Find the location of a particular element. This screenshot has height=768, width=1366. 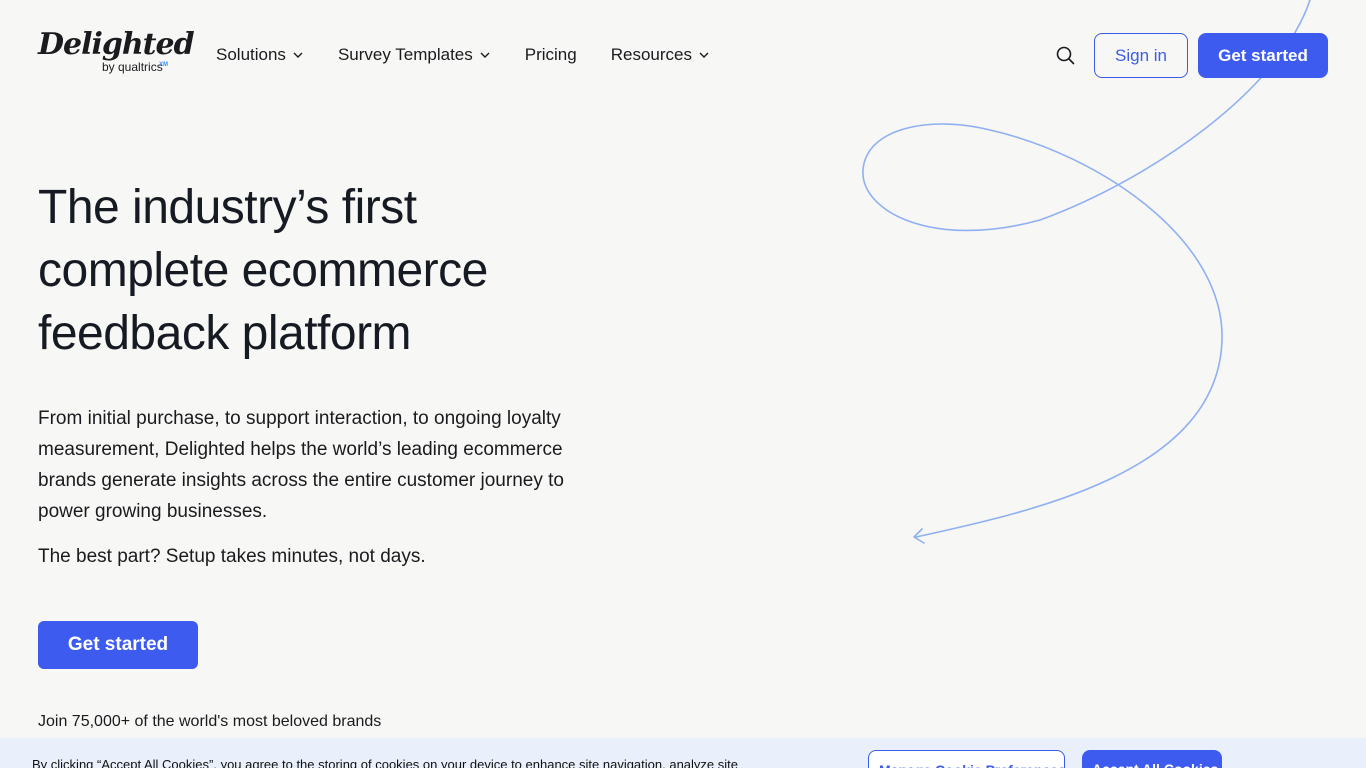

nav-survey-templates: Survey Templates is located at coordinates (414, 55).